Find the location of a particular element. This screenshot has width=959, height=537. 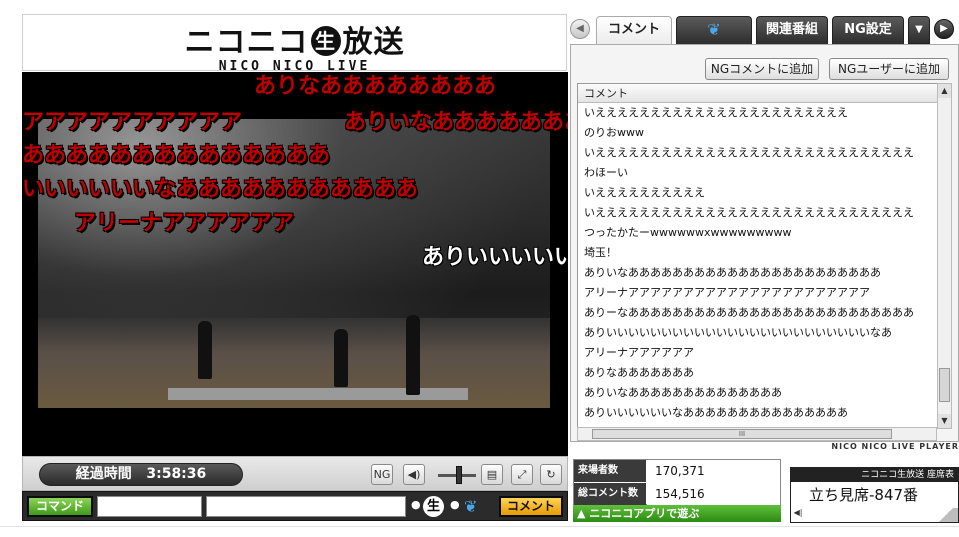

tab-twitter: ❦ is located at coordinates (714, 30).